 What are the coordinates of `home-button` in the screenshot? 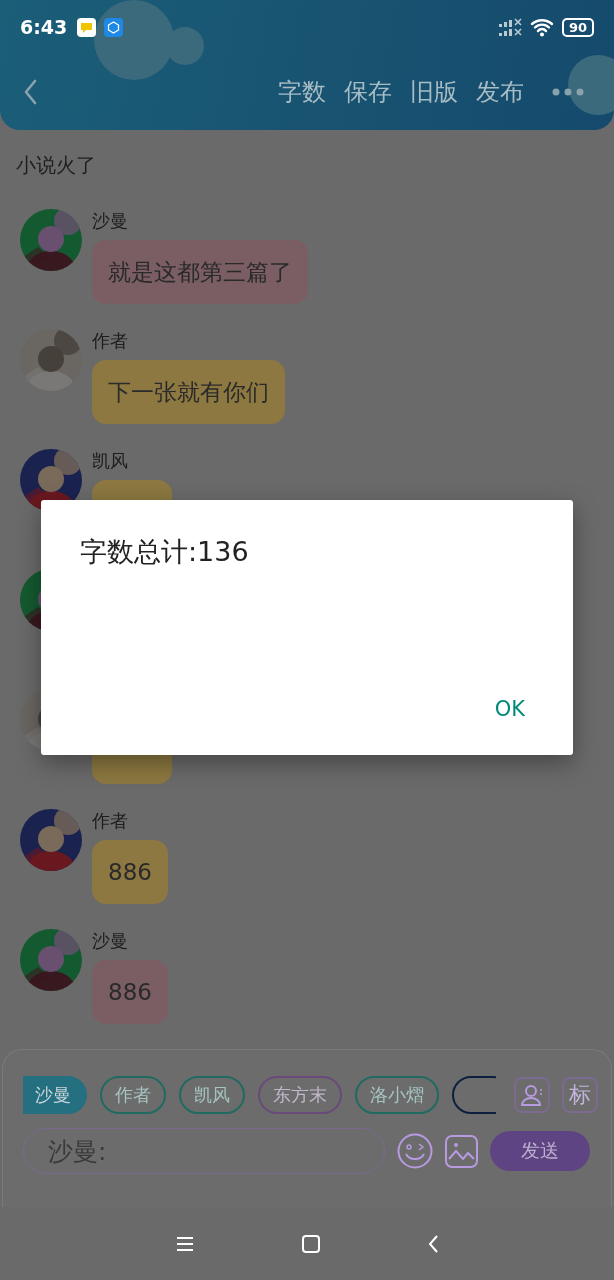 It's located at (310, 1243).